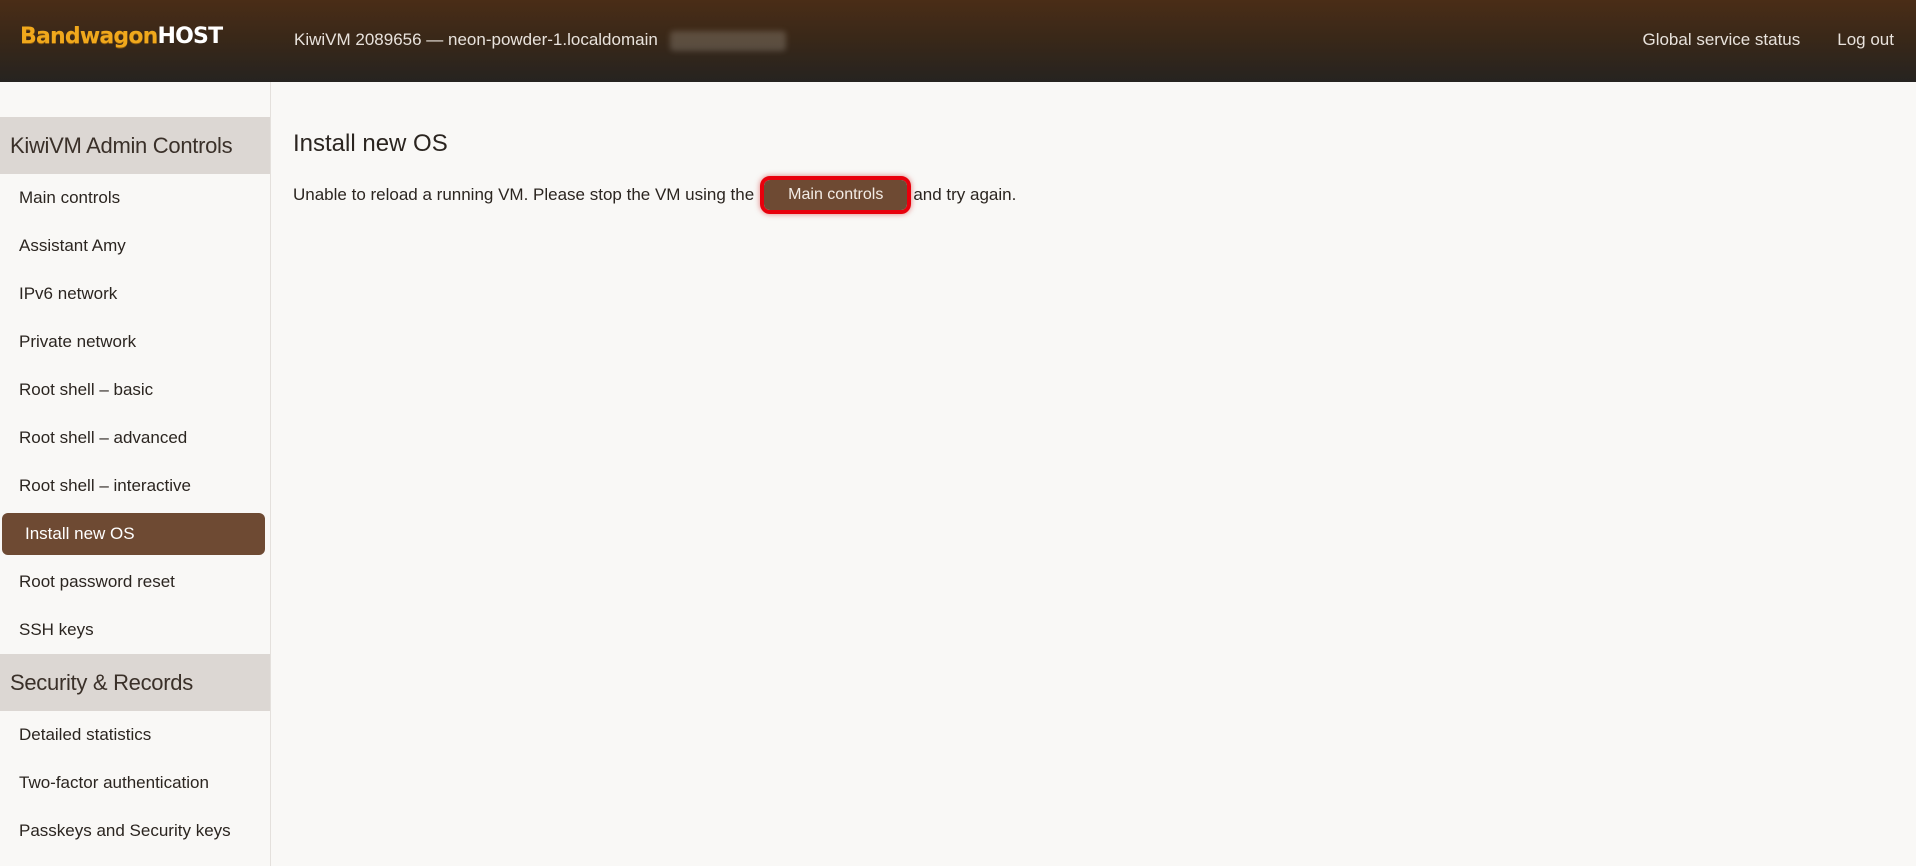 The height and width of the screenshot is (866, 1916). What do you see at coordinates (1721, 40) in the screenshot?
I see `global-service-status-link: Global service status` at bounding box center [1721, 40].